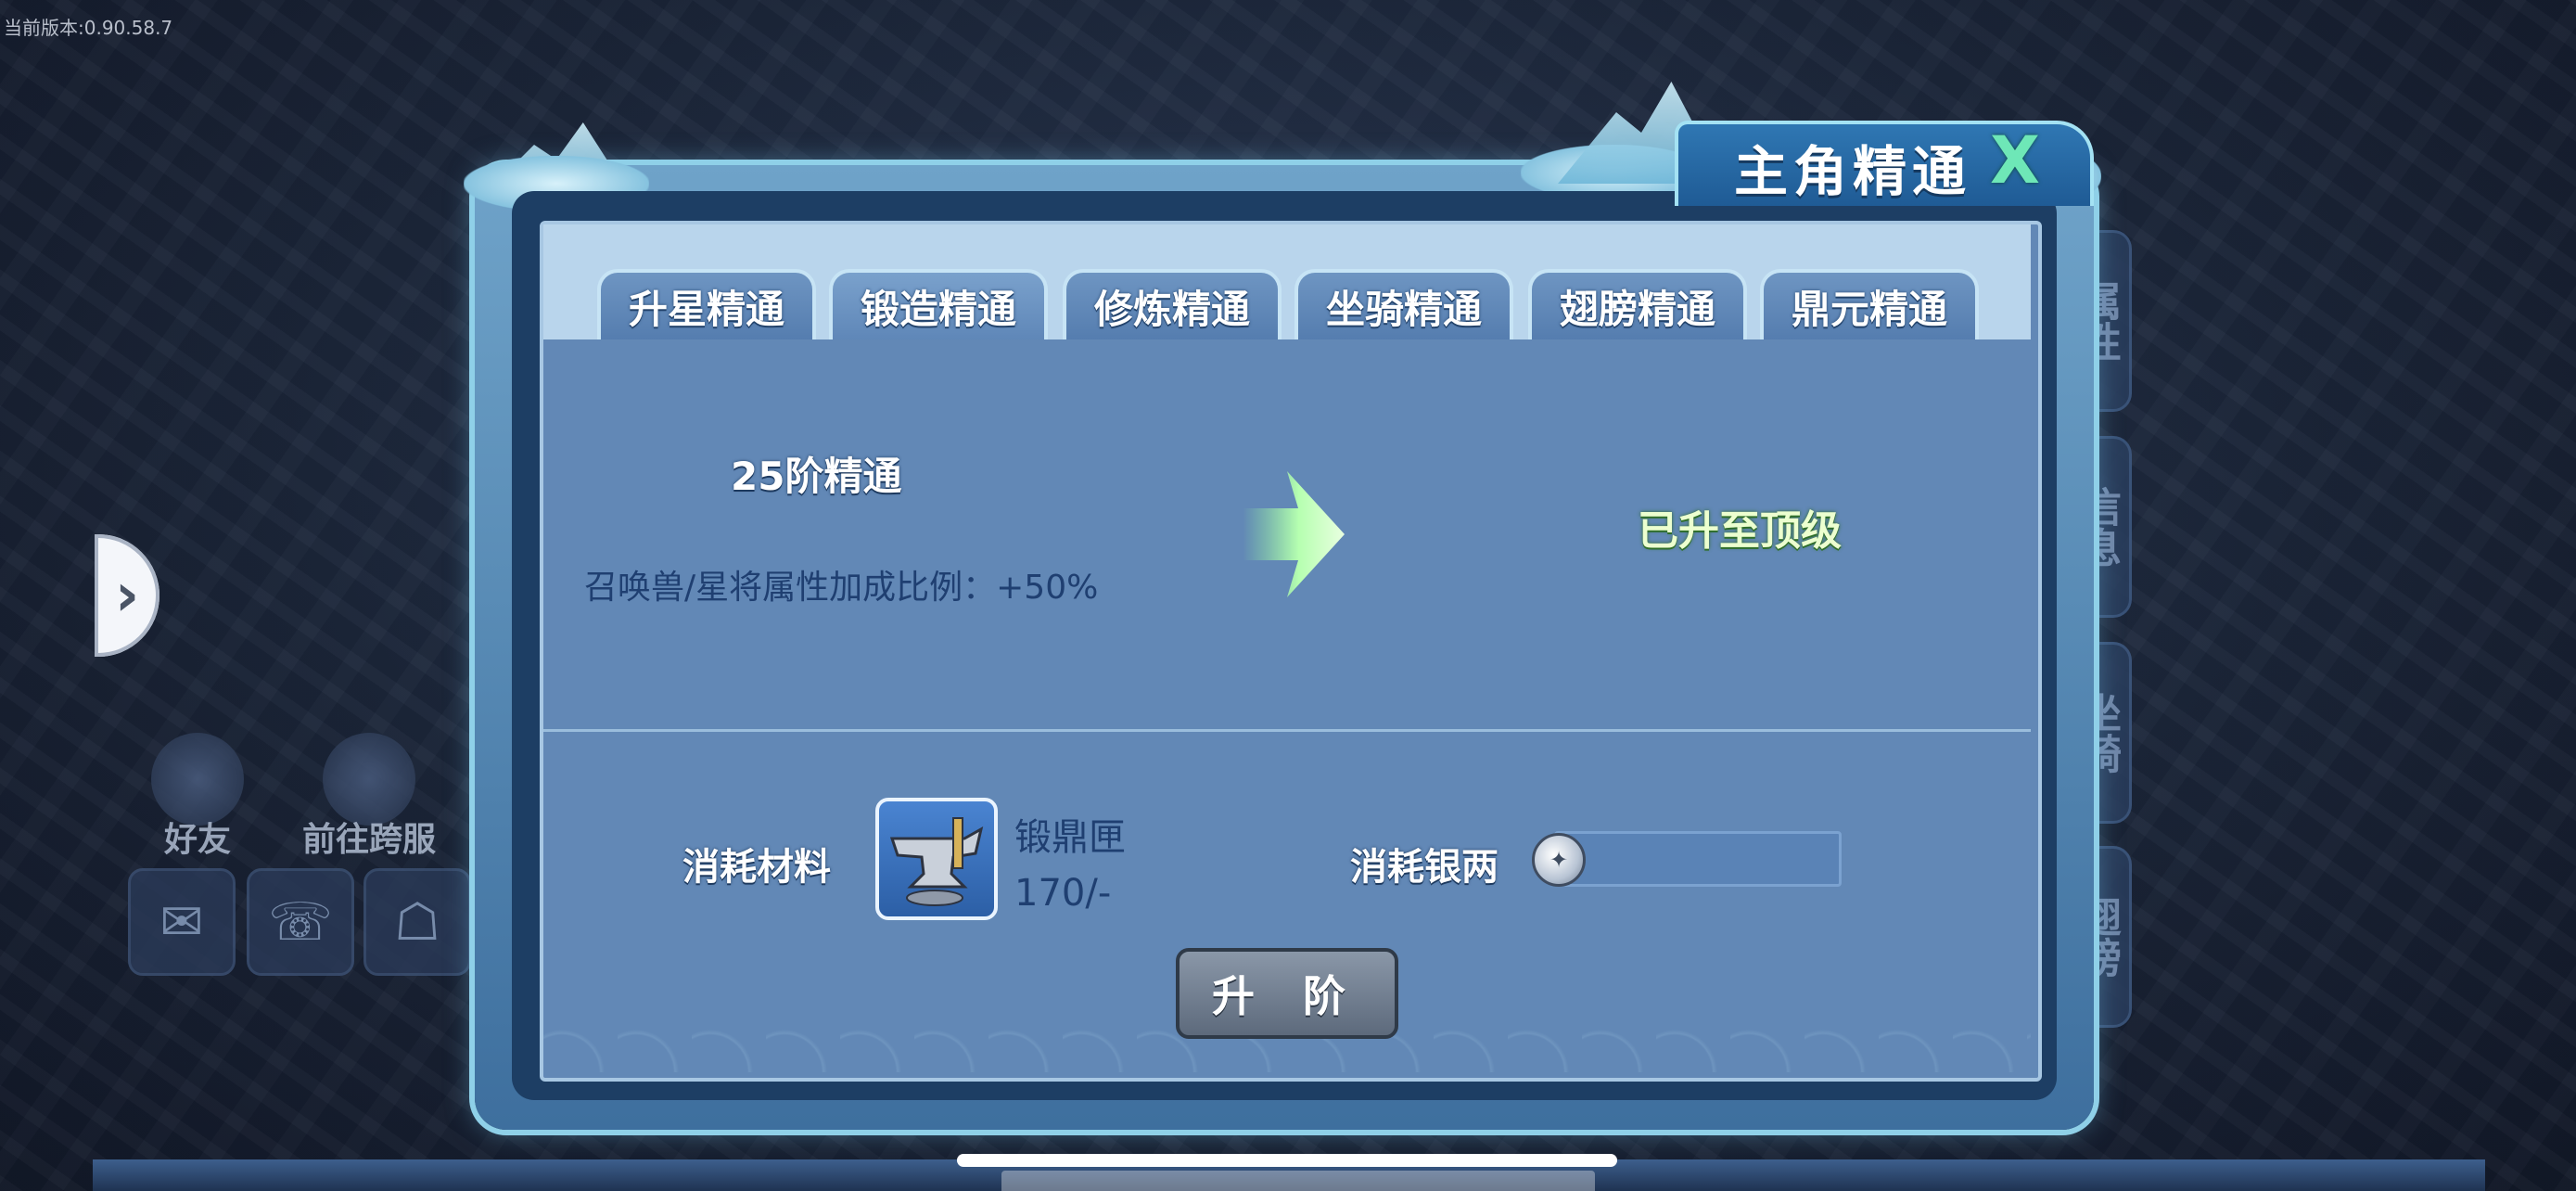 This screenshot has height=1191, width=2576. I want to click on portal-icon, so click(369, 779).